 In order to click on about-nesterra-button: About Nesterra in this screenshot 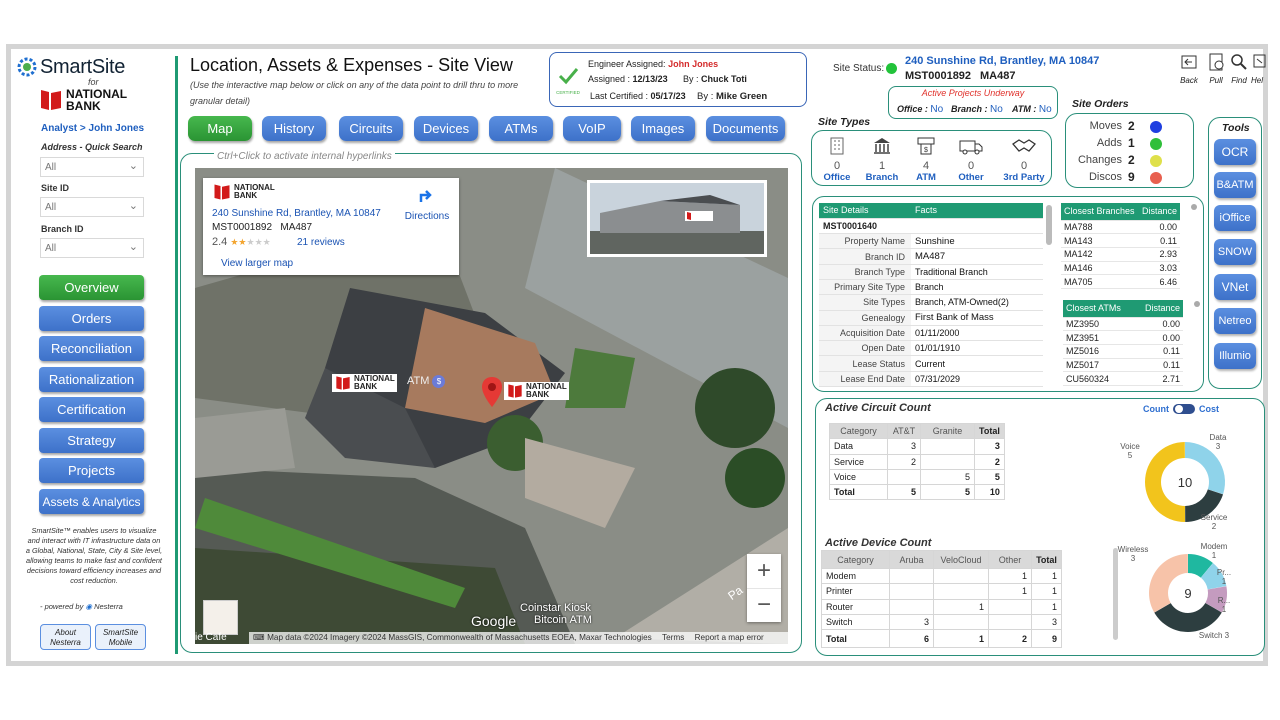, I will do `click(65, 637)`.